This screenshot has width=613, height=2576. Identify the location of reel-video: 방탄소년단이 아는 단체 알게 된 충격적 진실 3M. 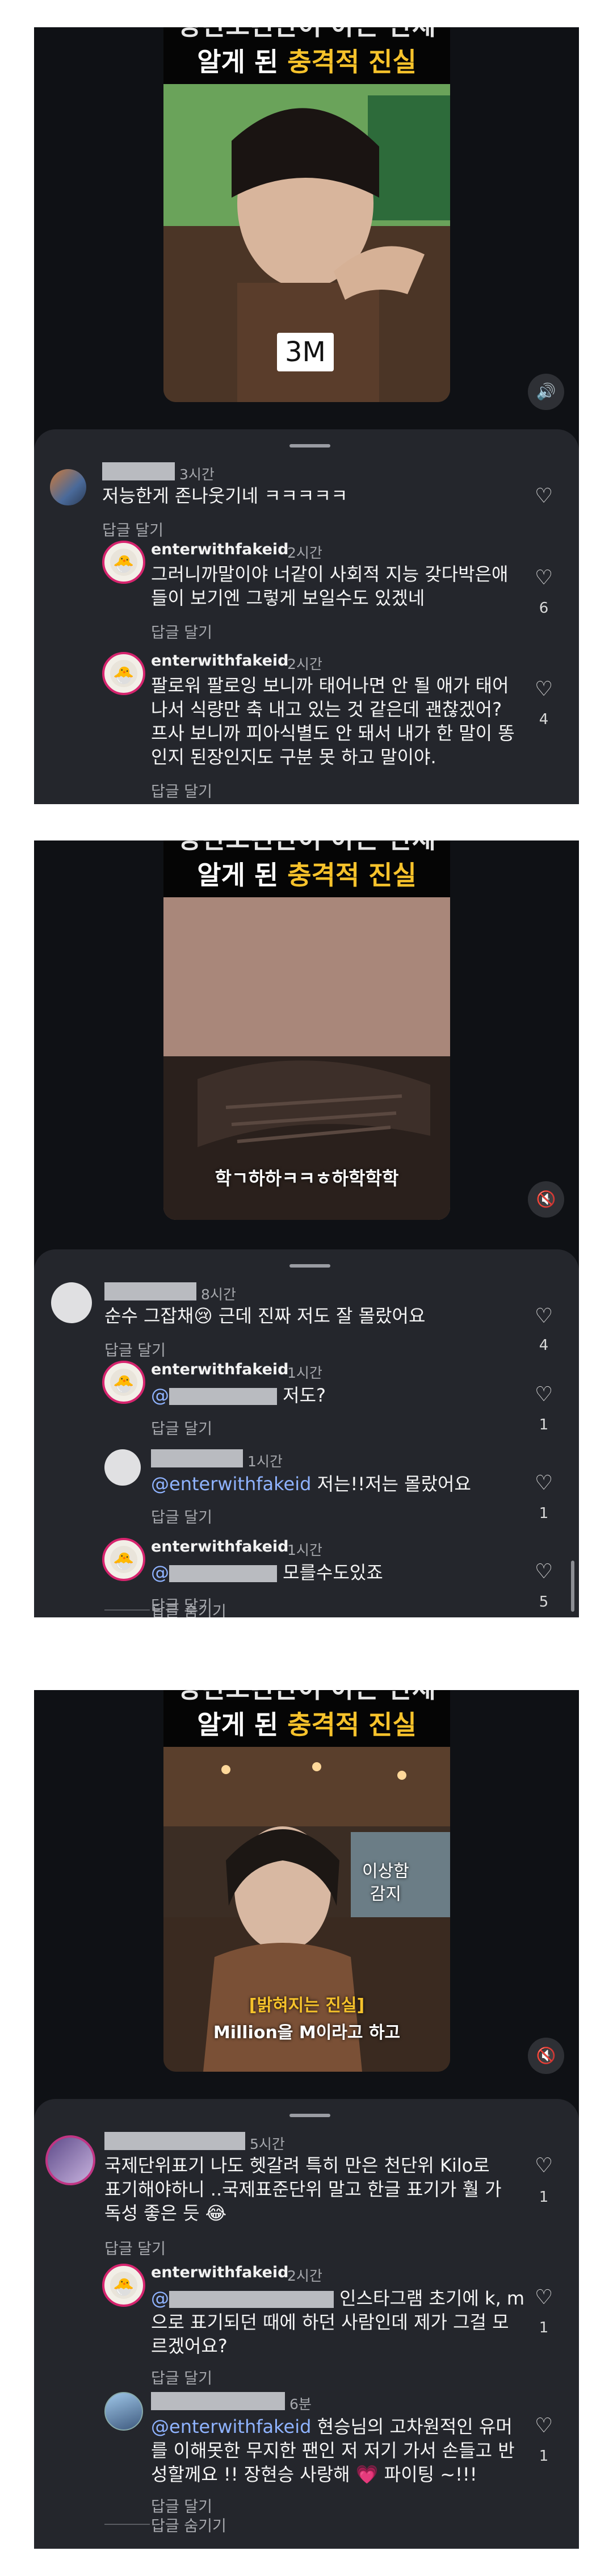
(306, 214).